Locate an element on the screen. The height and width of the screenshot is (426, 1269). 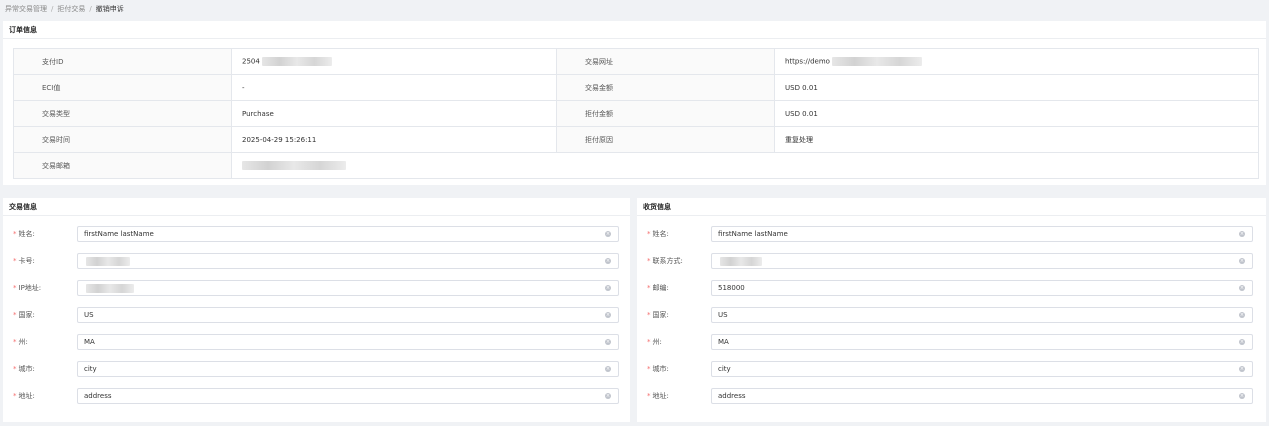
contact-input is located at coordinates (982, 261).